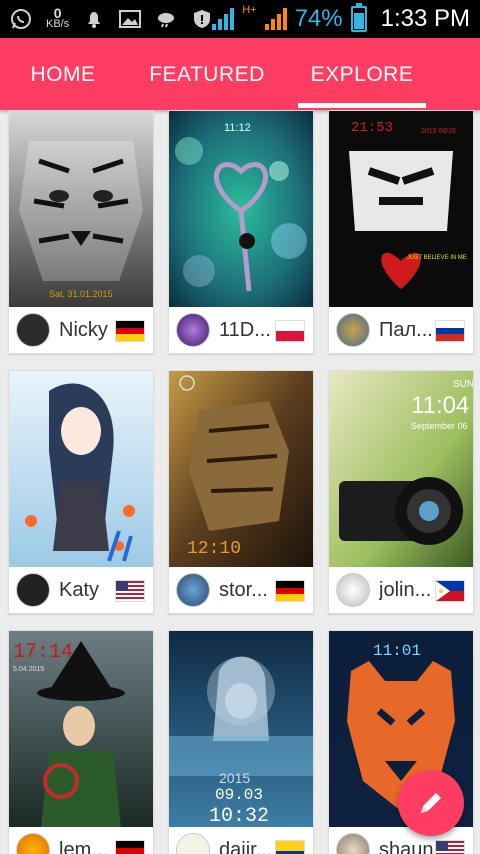 The image size is (480, 854). Describe the element at coordinates (439, 426) in the screenshot. I see `thumb-date-text: September 06` at that location.